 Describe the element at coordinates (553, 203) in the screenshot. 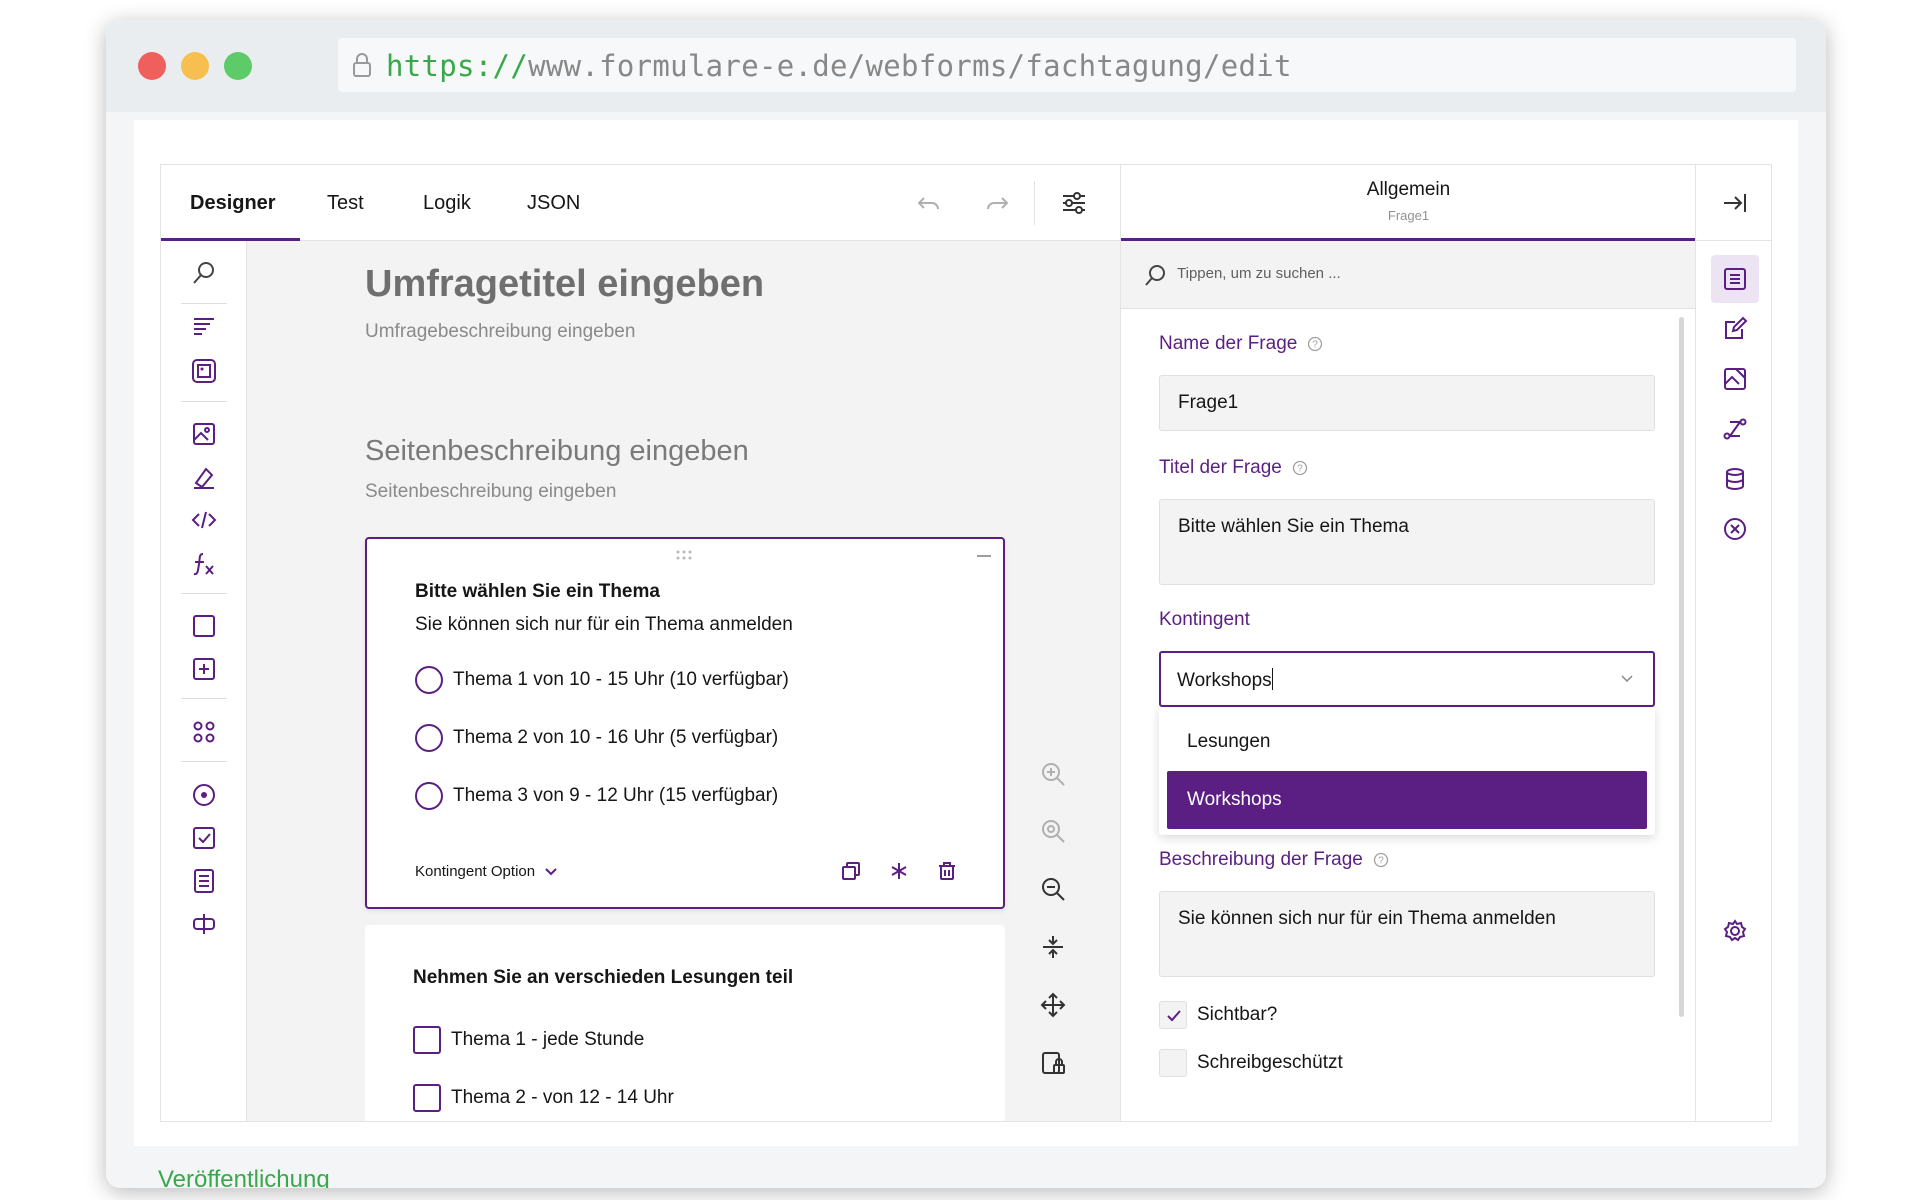

I see `tab-json: JSON` at that location.